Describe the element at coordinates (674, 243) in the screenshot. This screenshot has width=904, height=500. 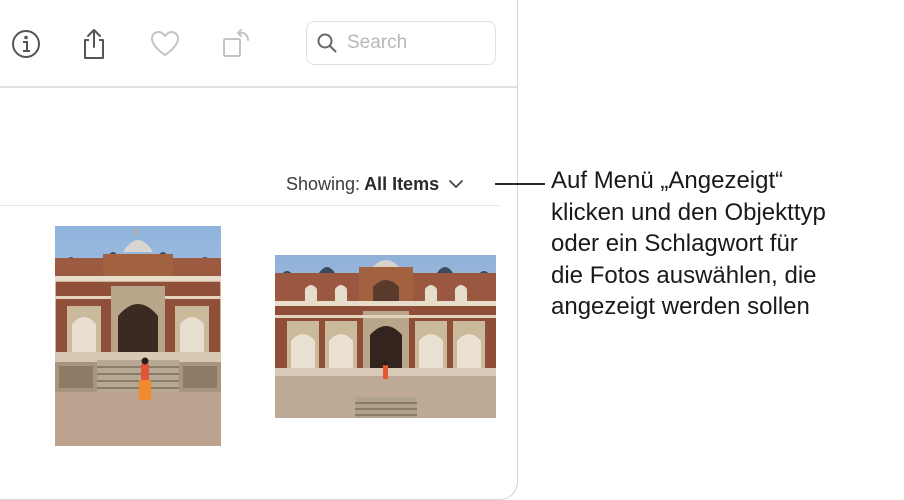
I see `callout-line: oder ein Schlagwort für` at that location.